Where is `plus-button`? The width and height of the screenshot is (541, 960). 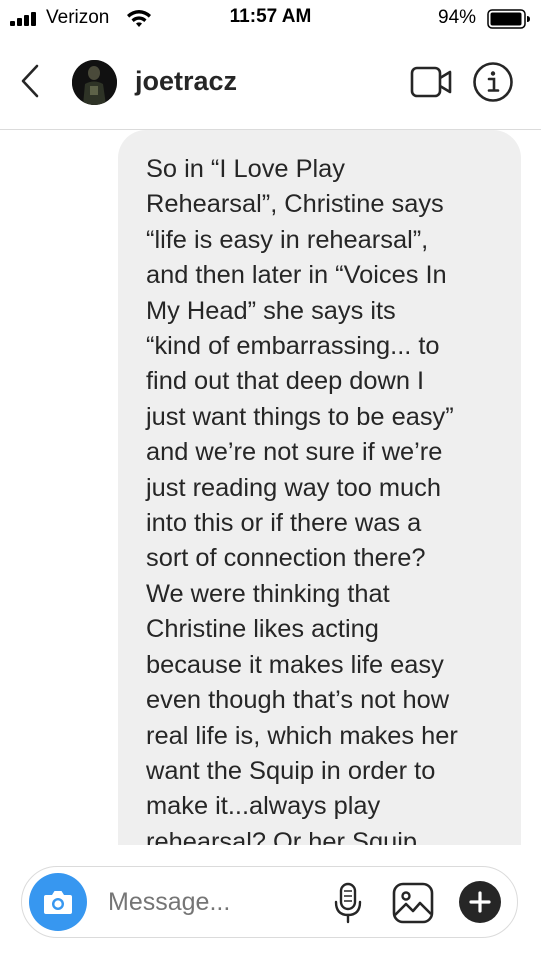
plus-button is located at coordinates (480, 902).